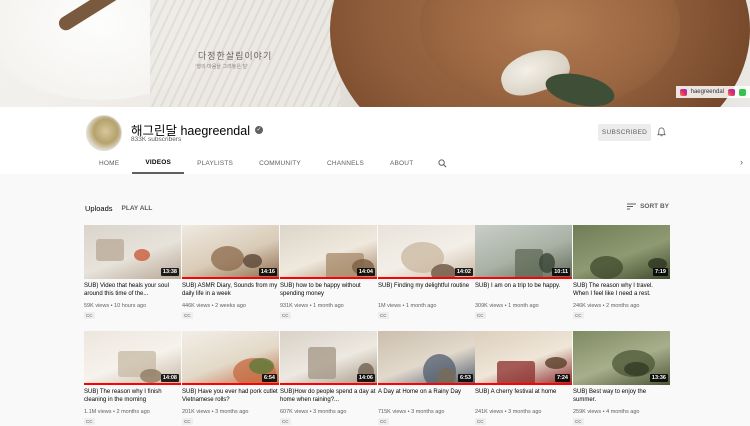  What do you see at coordinates (215, 163) in the screenshot?
I see `tab-playlists: PLAYLISTS` at bounding box center [215, 163].